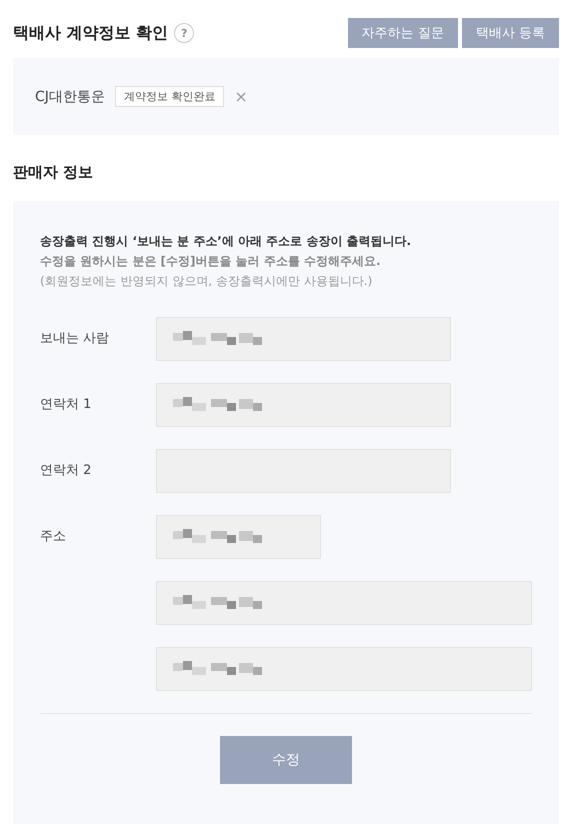 This screenshot has width=587, height=824. What do you see at coordinates (53, 537) in the screenshot?
I see `field-label: 주소` at bounding box center [53, 537].